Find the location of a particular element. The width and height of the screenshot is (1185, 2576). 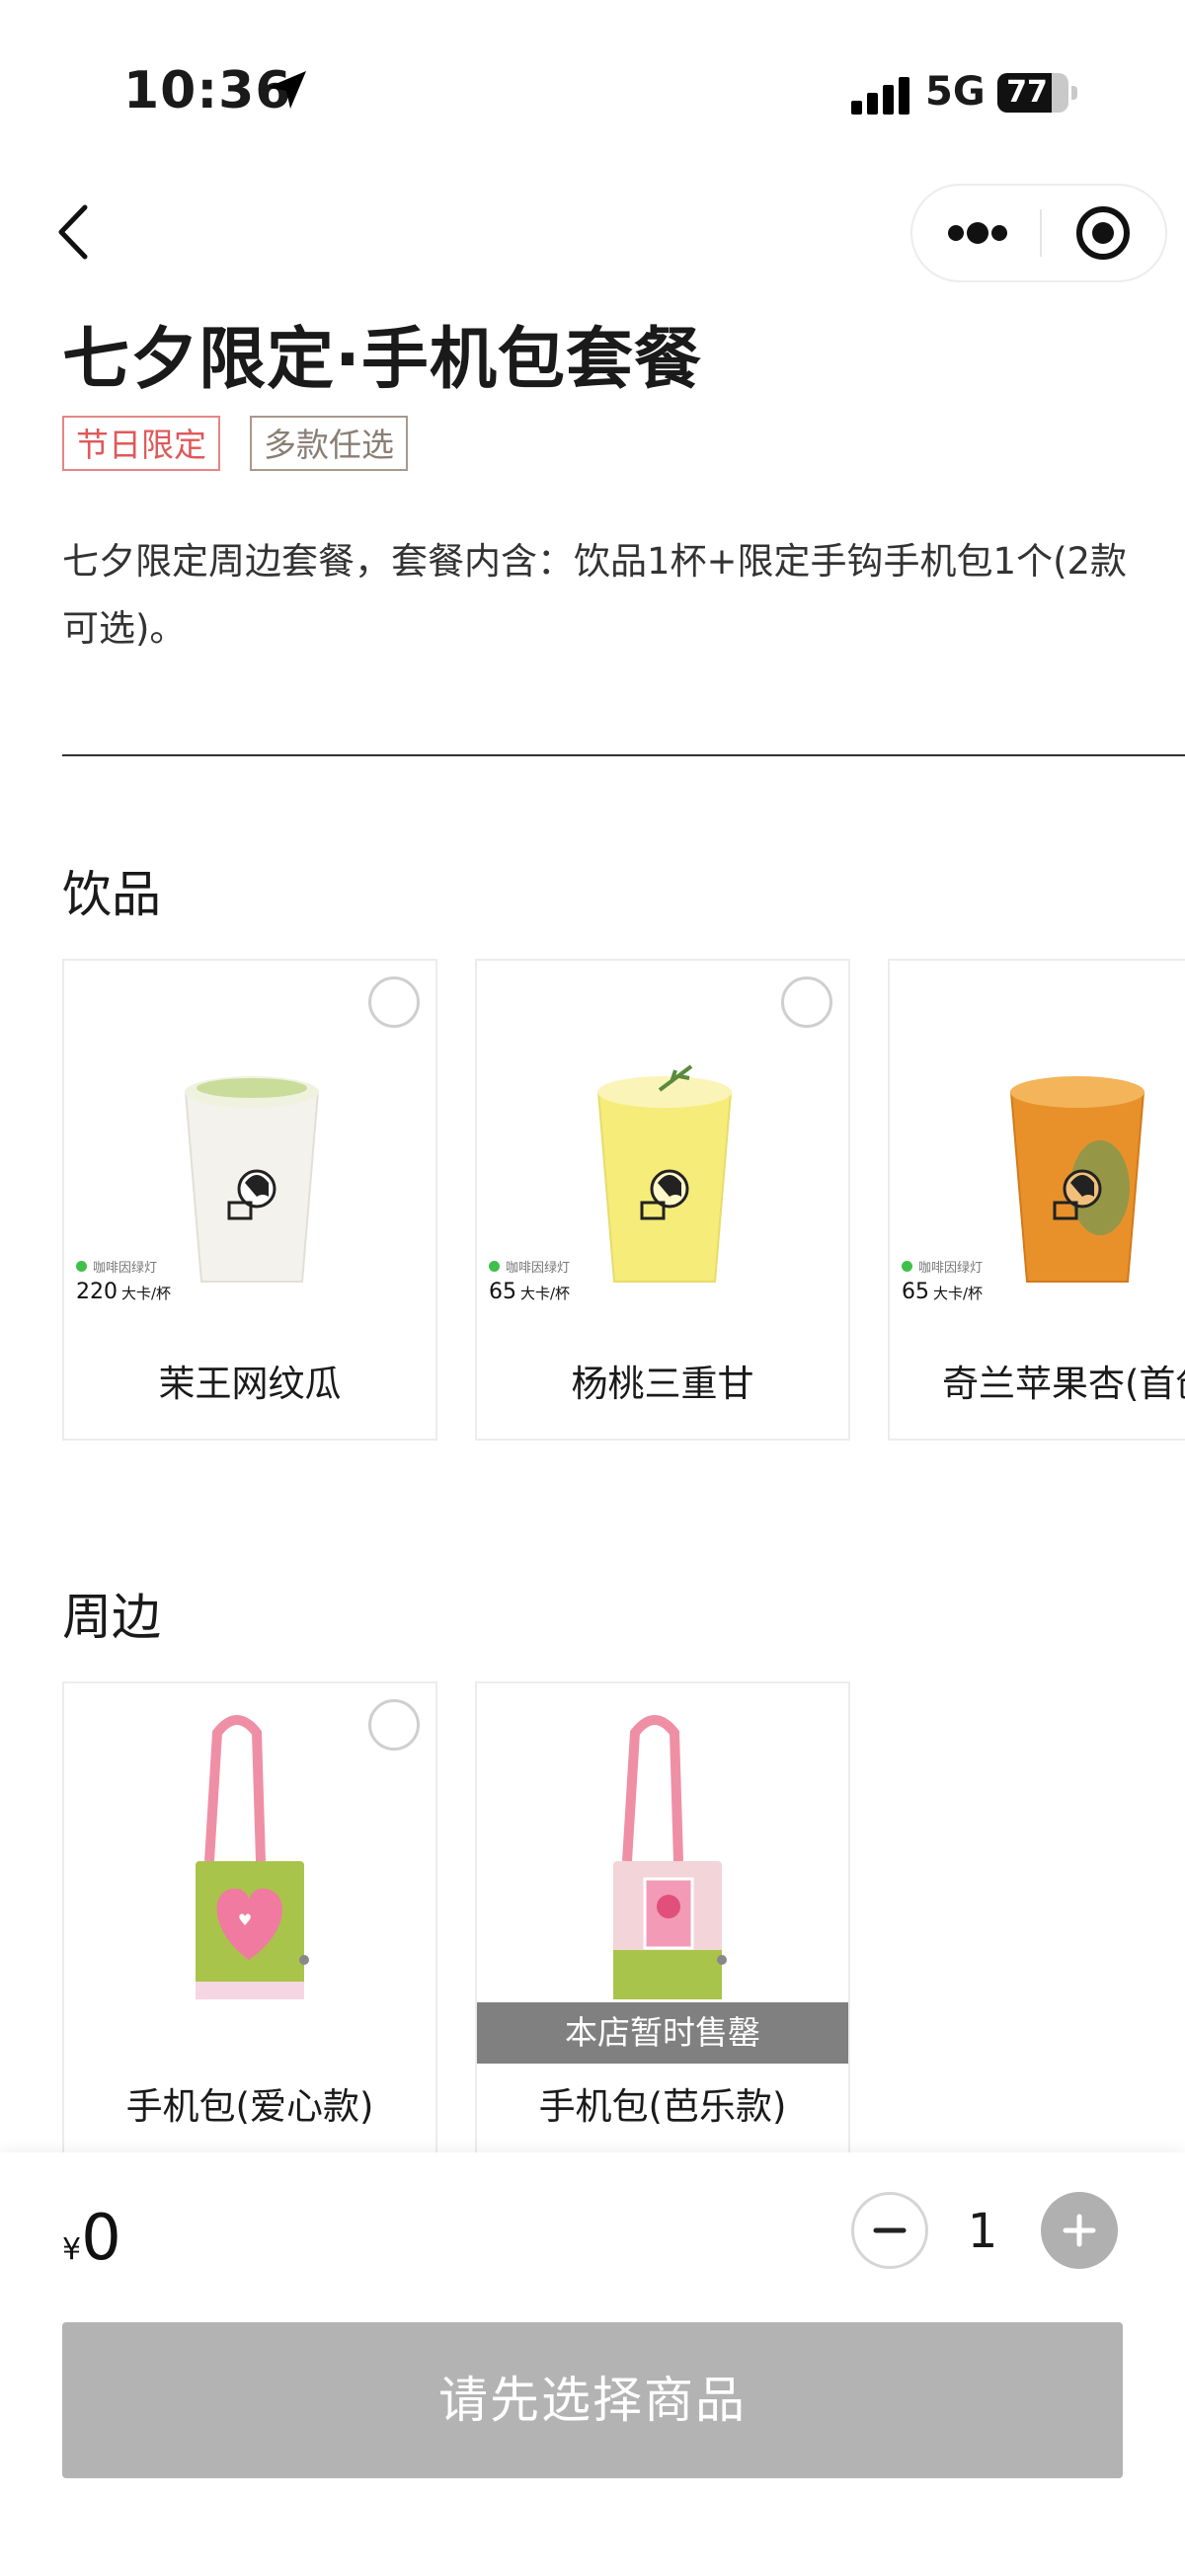

drink-card: 咖啡因绿灯 65 大卡/杯 杨桃三重甘 is located at coordinates (663, 1200).